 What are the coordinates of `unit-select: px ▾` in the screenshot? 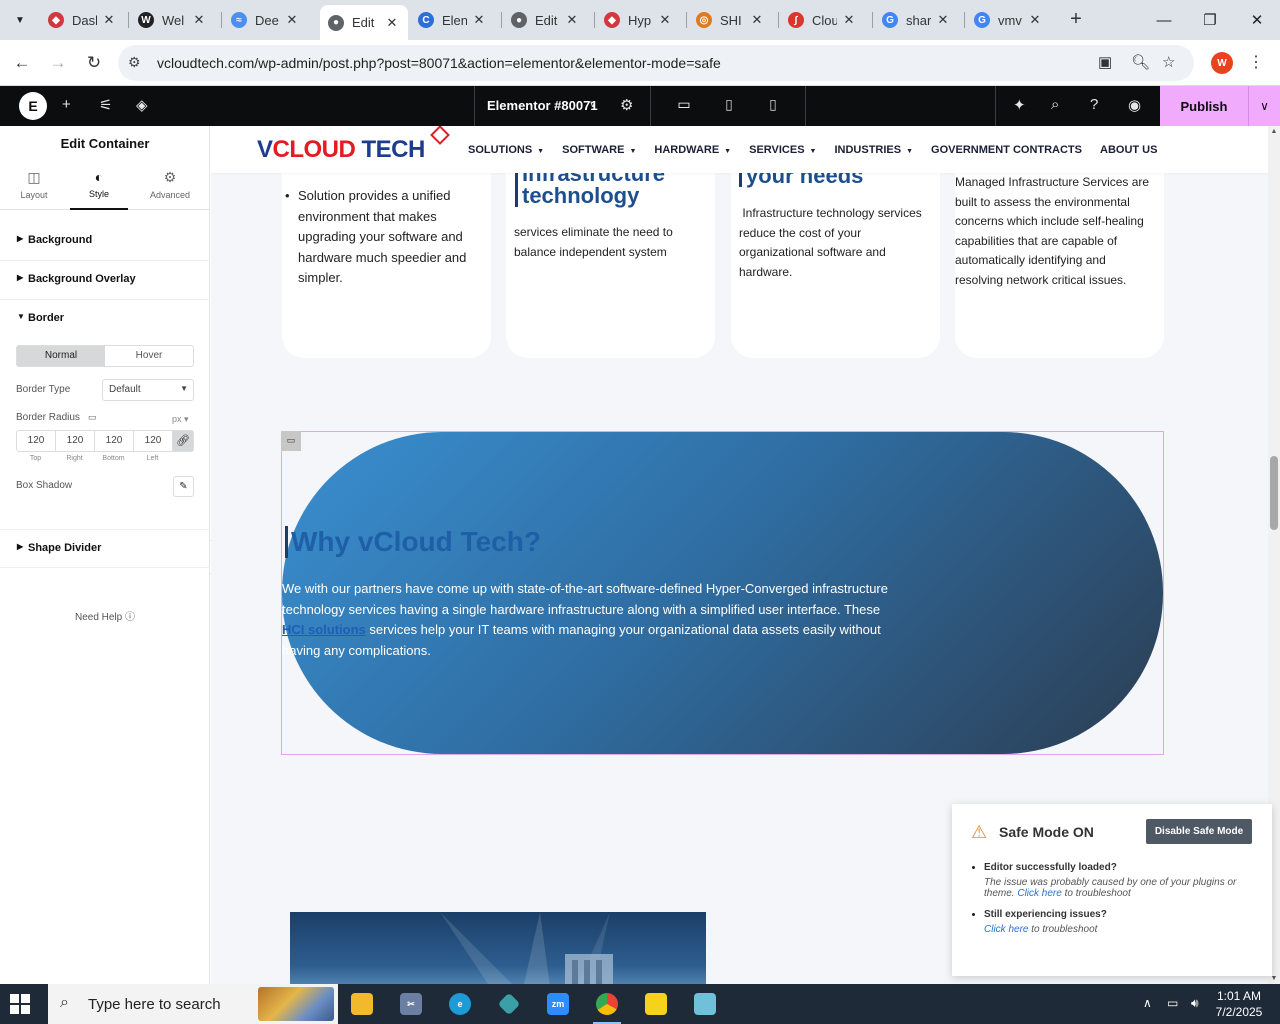 It's located at (180, 419).